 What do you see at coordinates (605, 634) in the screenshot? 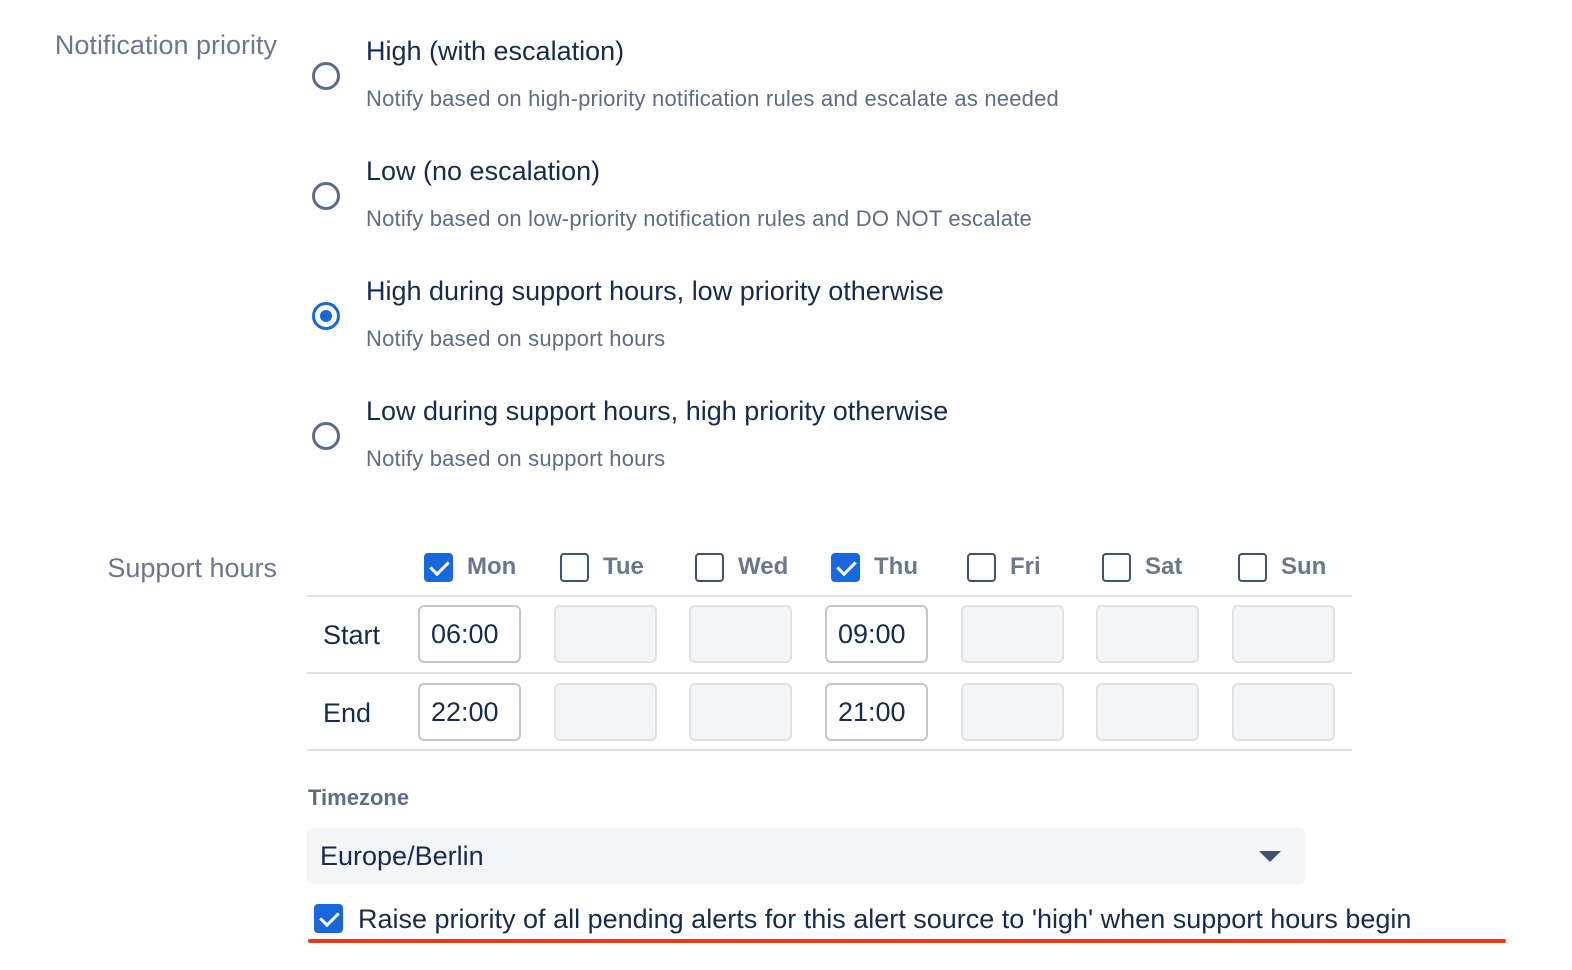
I see `start-time-tue` at bounding box center [605, 634].